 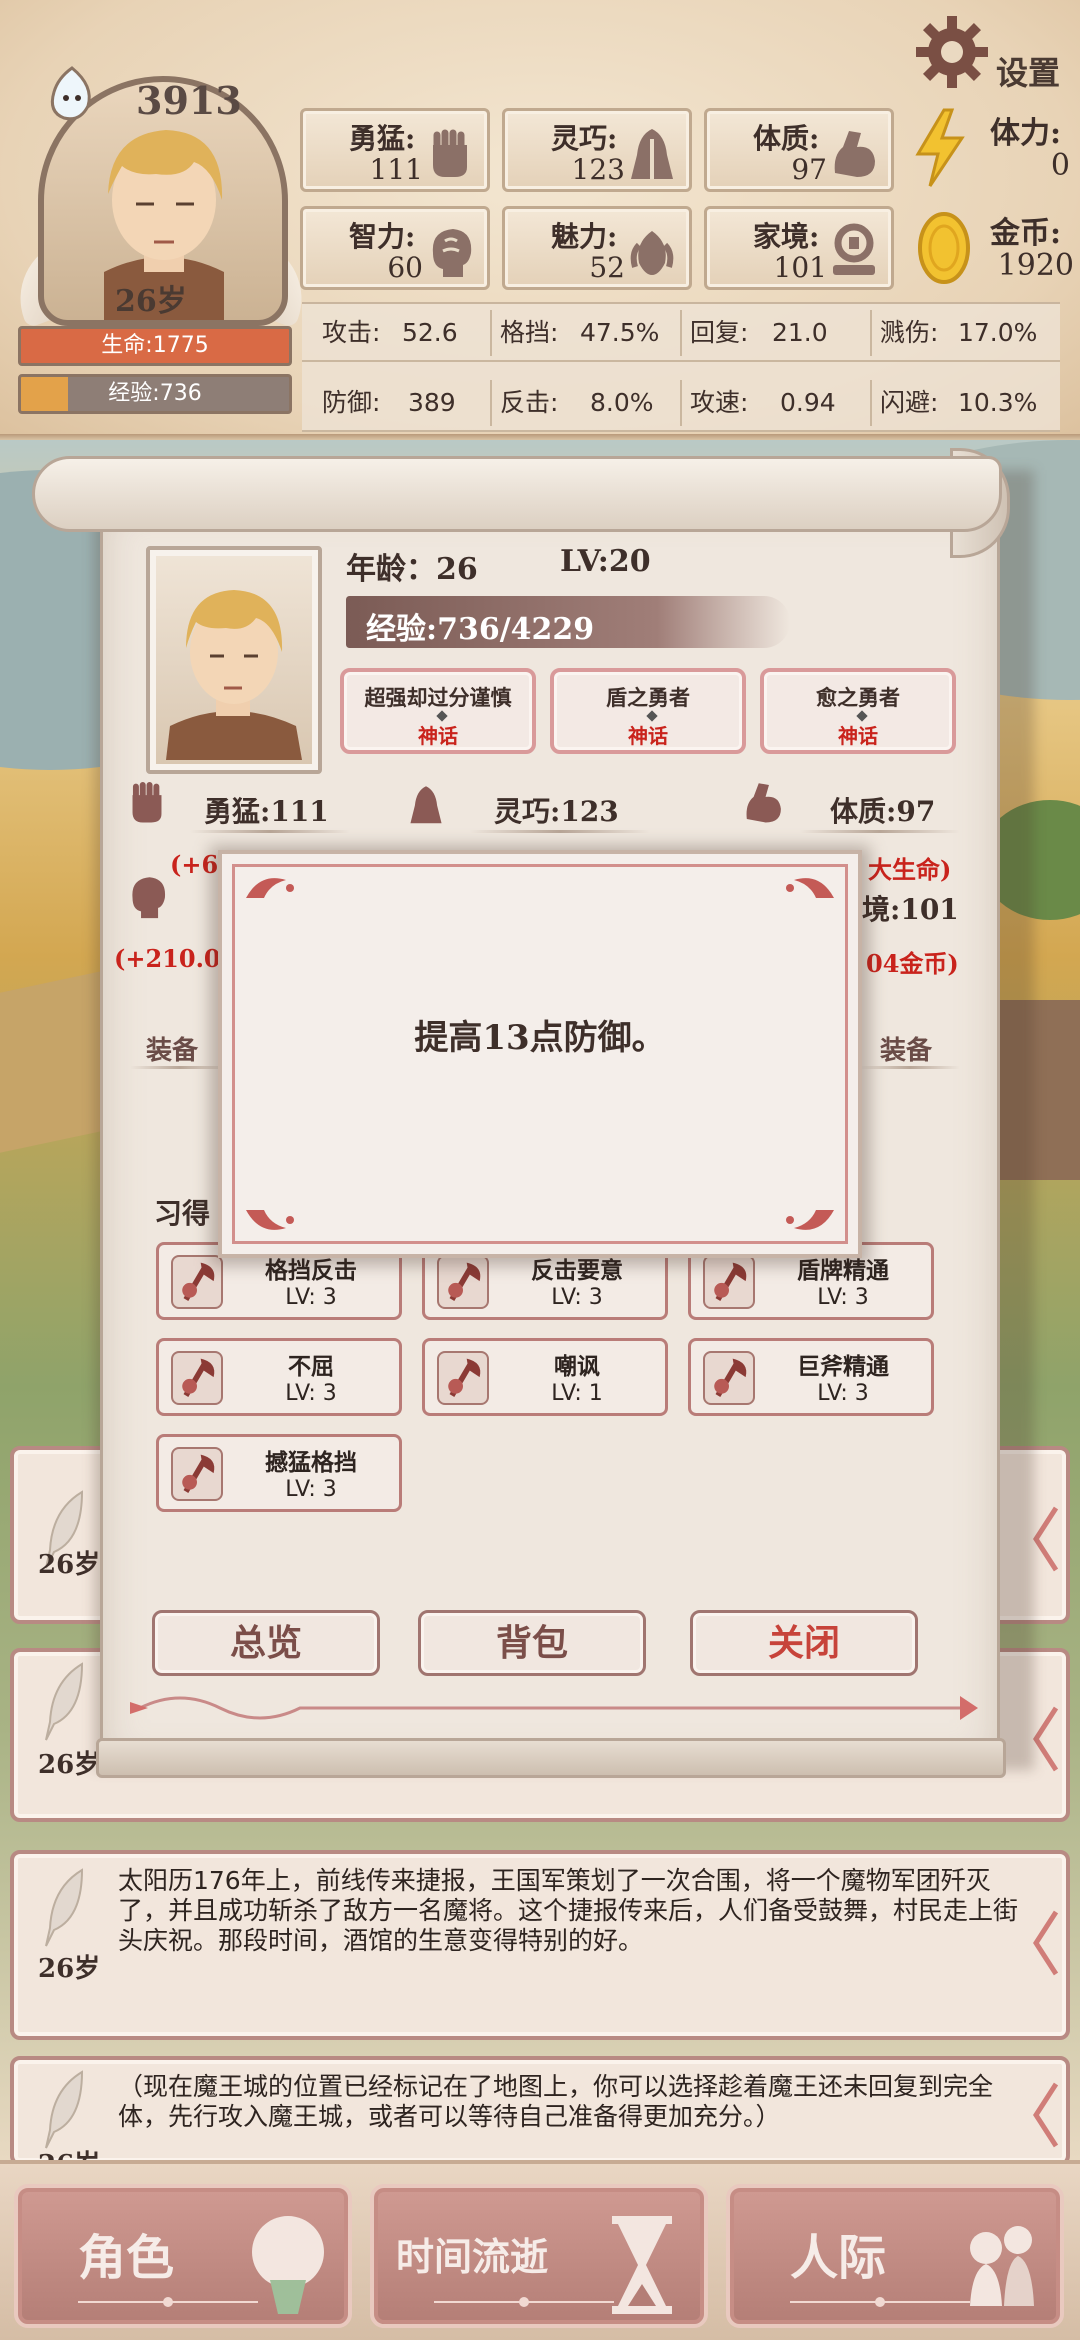 What do you see at coordinates (155, 345) in the screenshot?
I see `hp-text: 生命:1775` at bounding box center [155, 345].